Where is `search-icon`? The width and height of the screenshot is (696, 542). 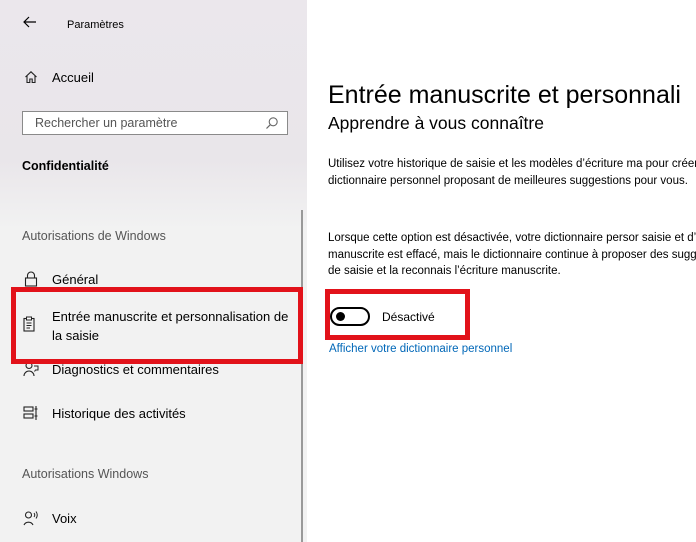 search-icon is located at coordinates (272, 123).